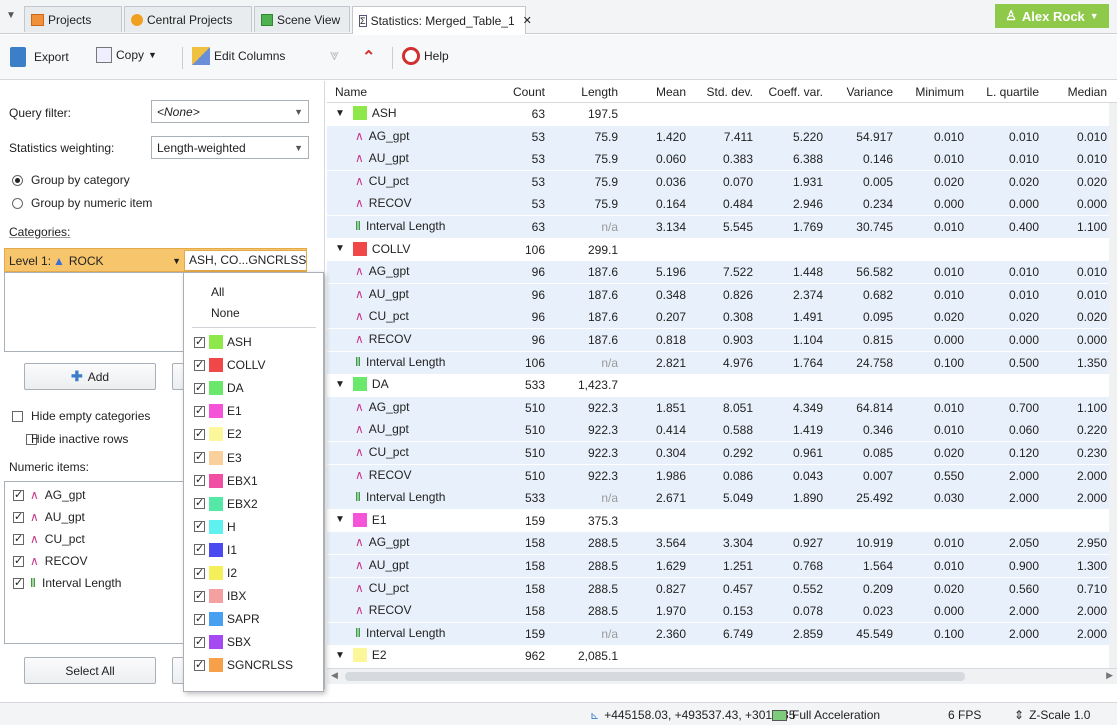  Describe the element at coordinates (870, 92) in the screenshot. I see `column-header-variance: Variance` at that location.